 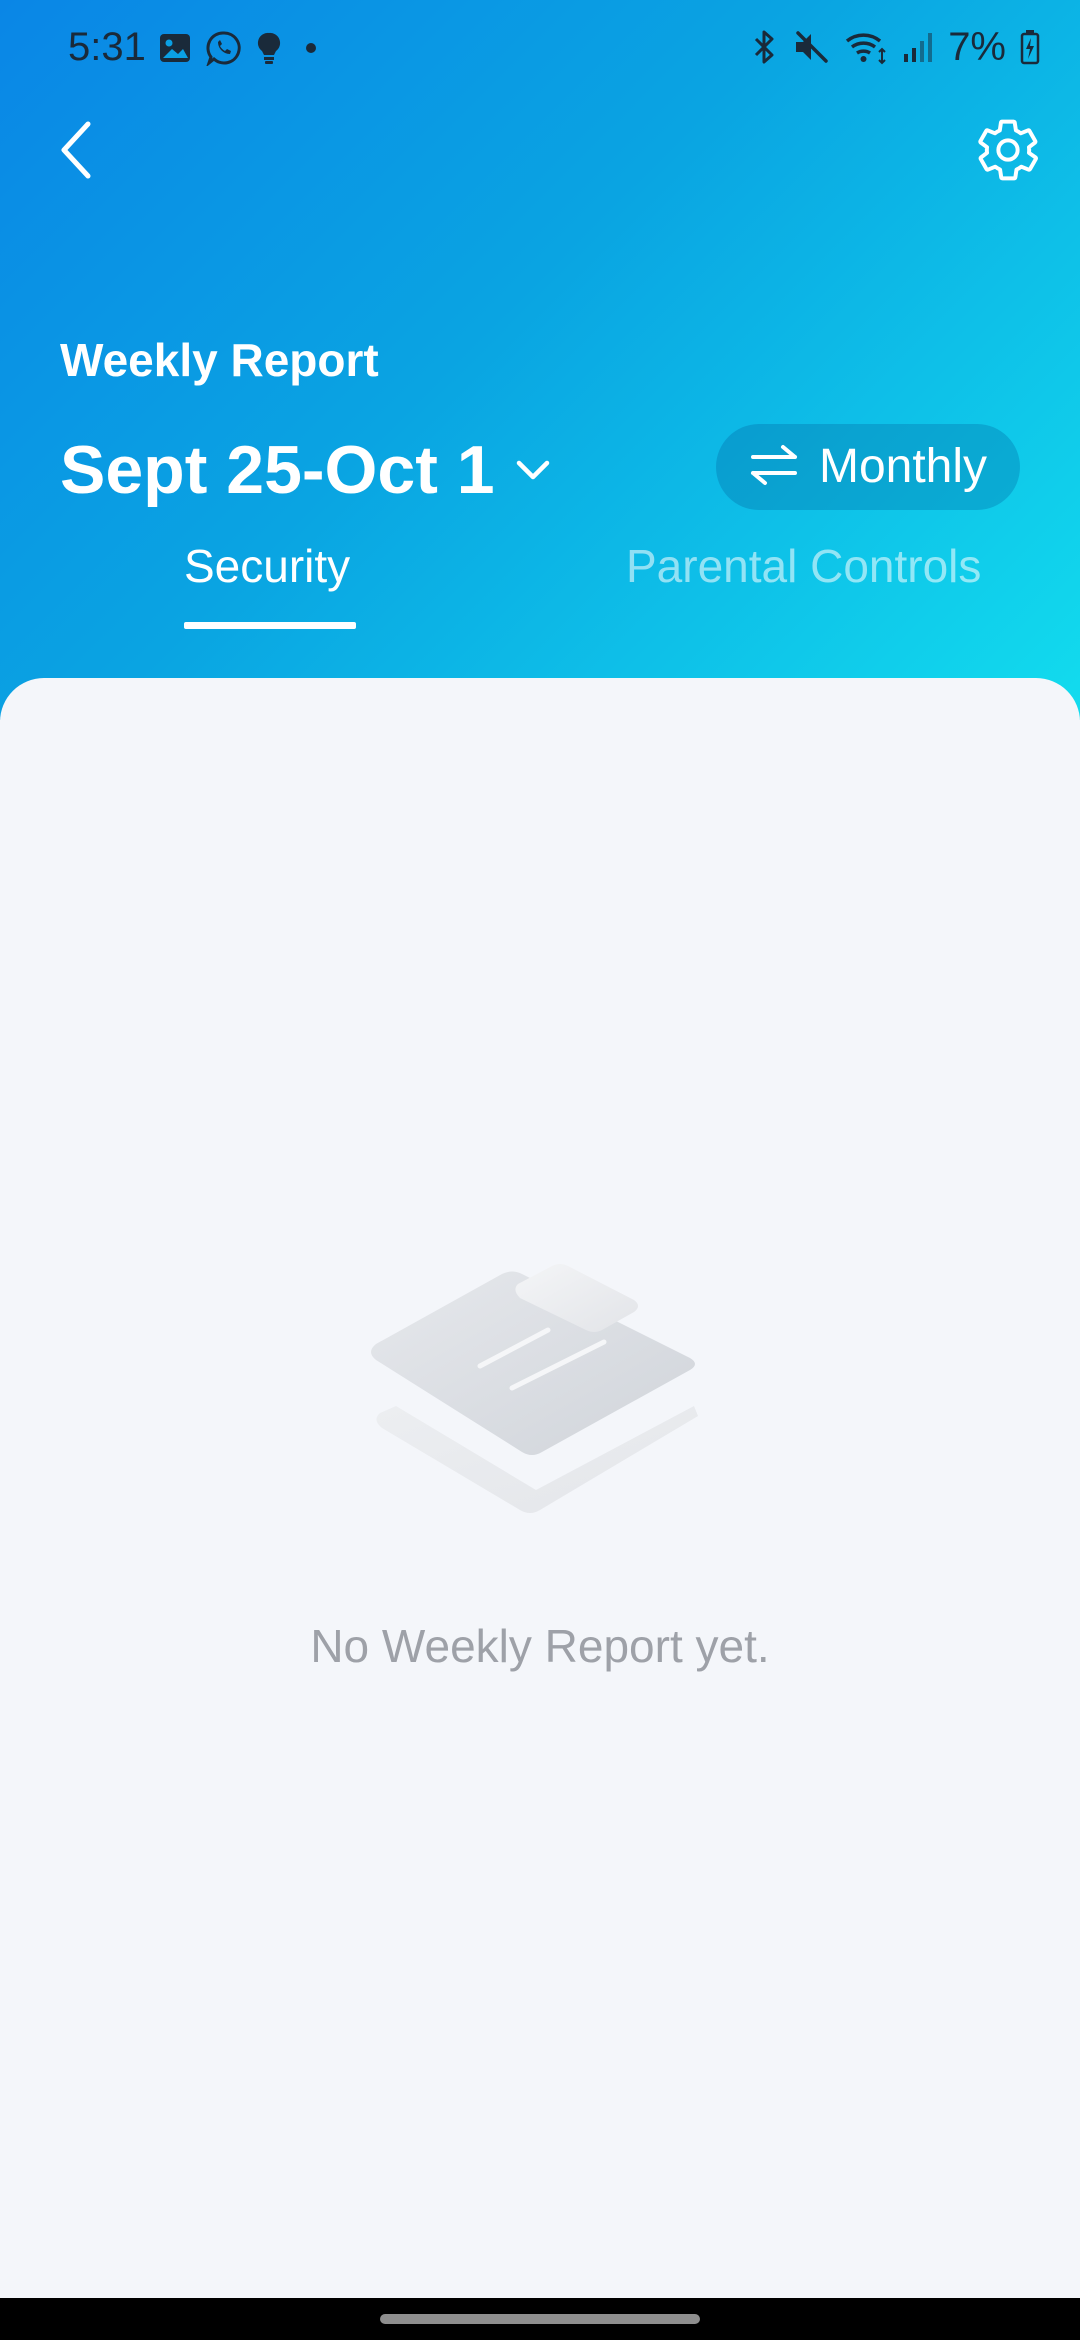 What do you see at coordinates (269, 48) in the screenshot?
I see `bulb-icon` at bounding box center [269, 48].